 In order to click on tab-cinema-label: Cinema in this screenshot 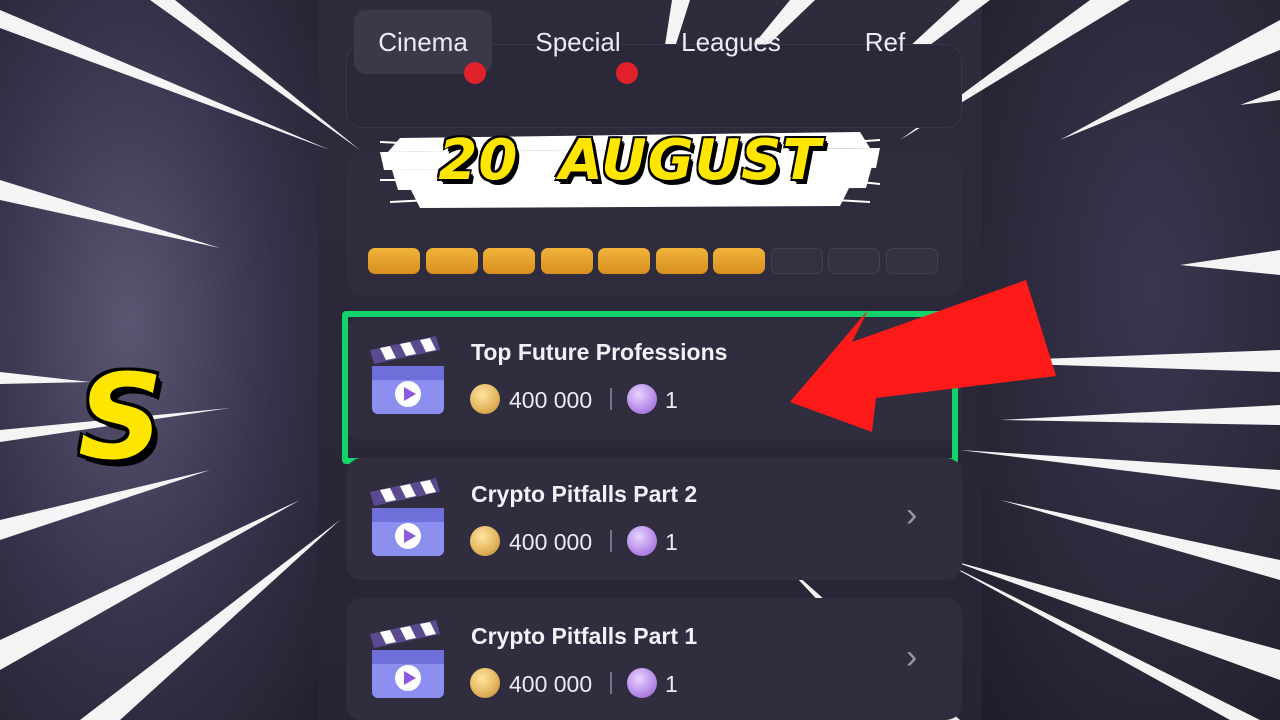, I will do `click(423, 42)`.